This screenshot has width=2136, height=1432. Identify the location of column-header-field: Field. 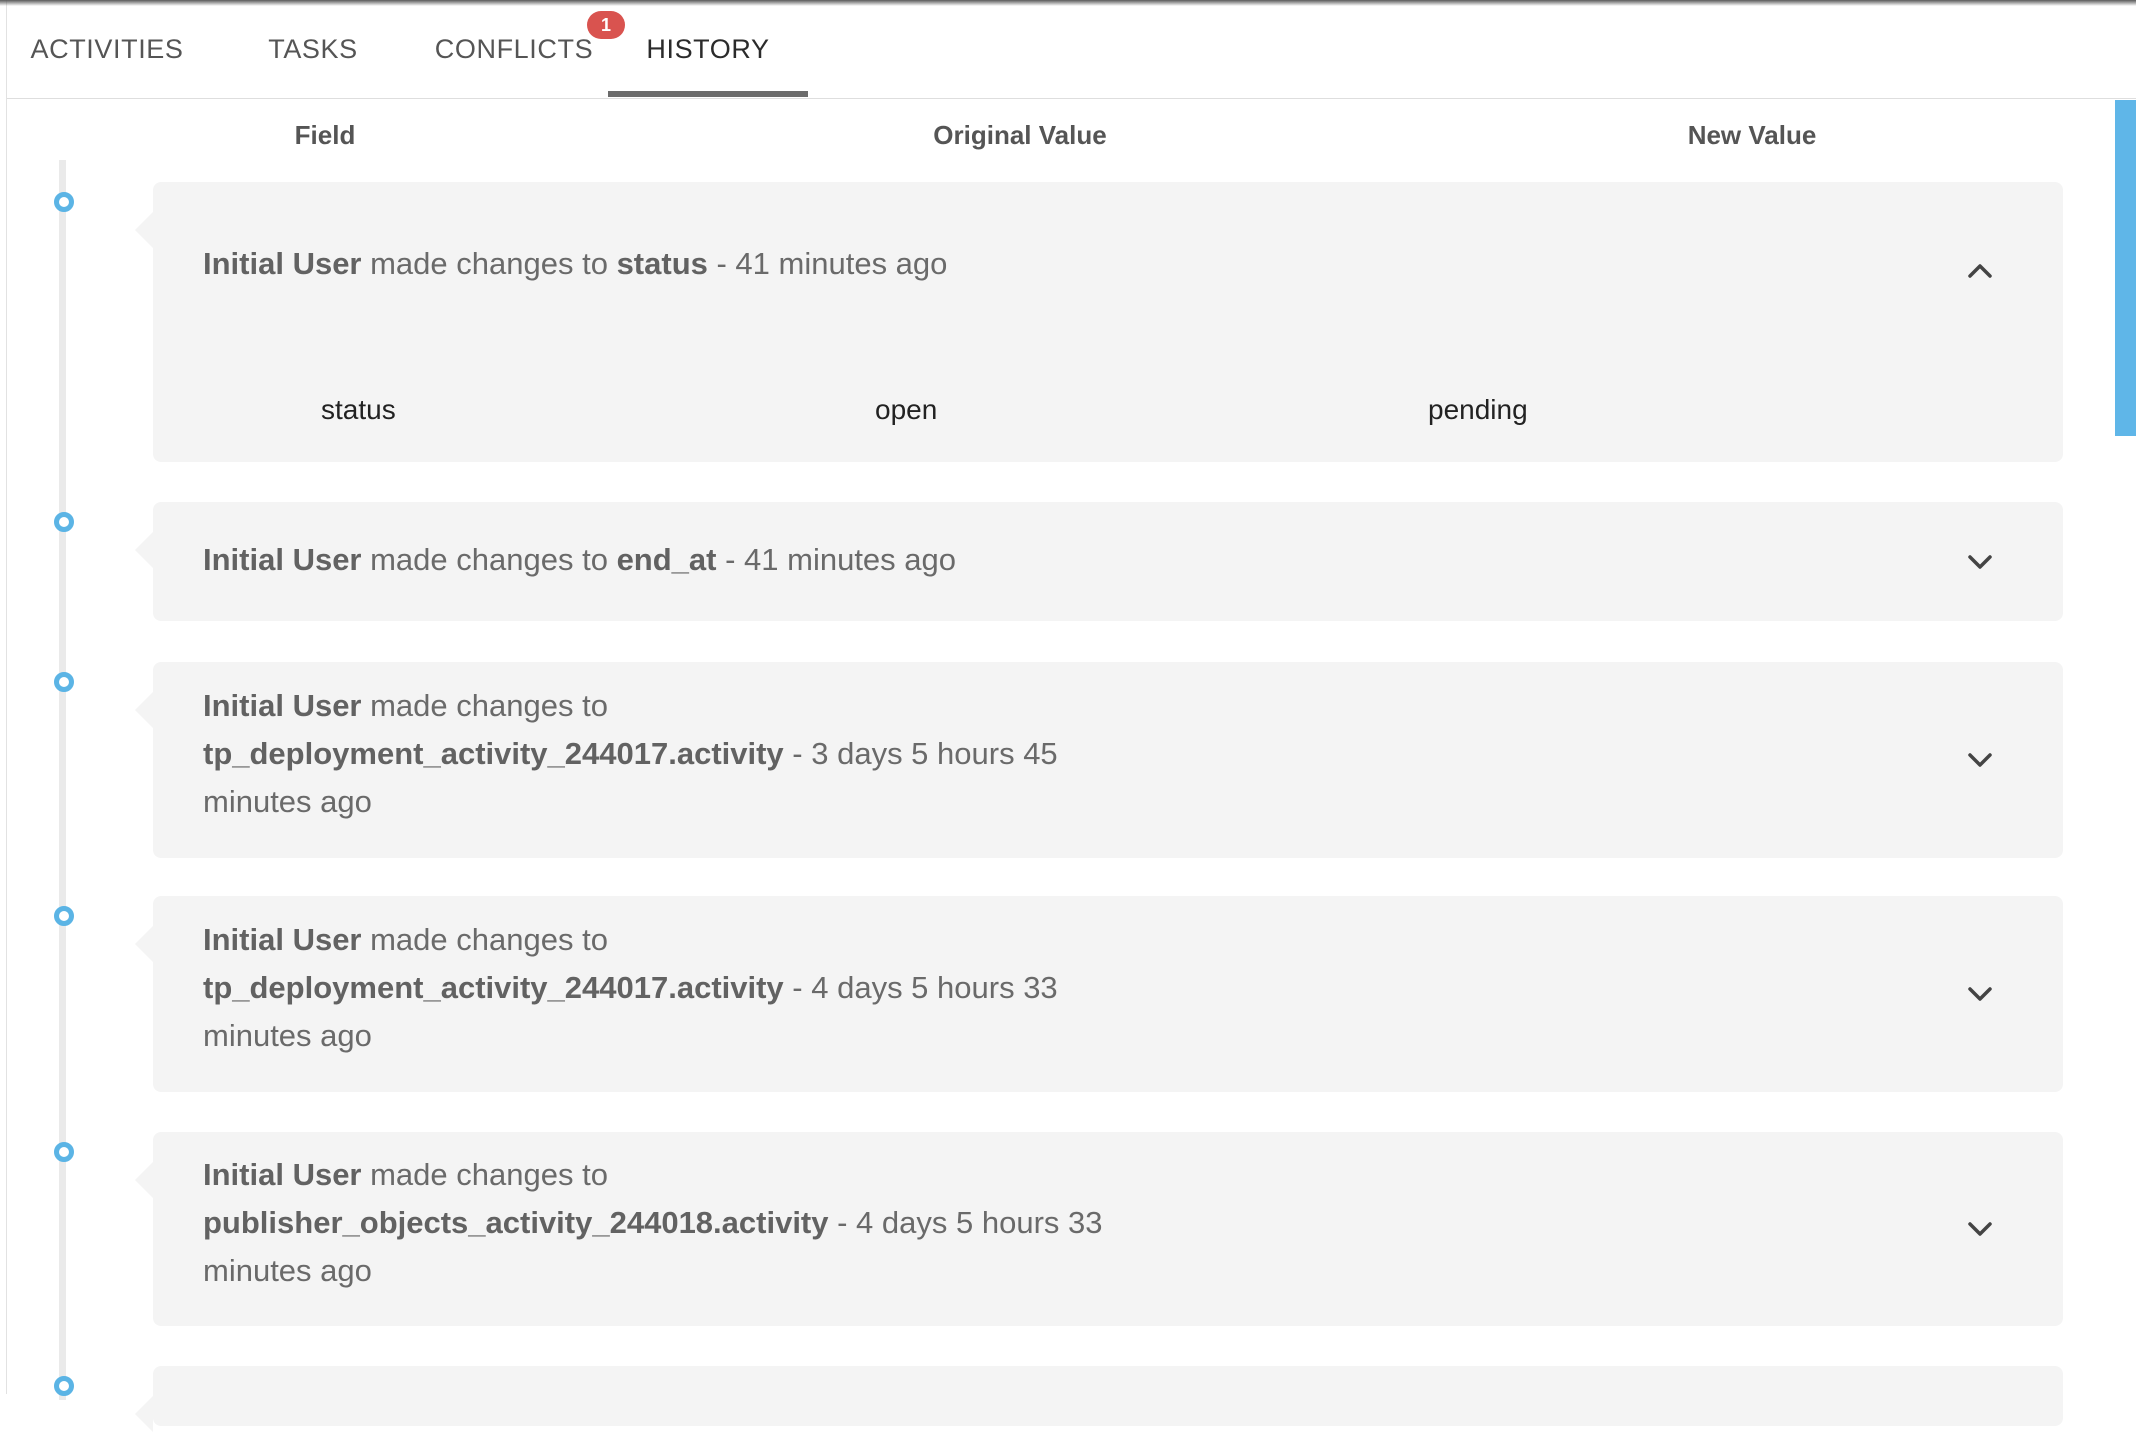
(325, 135).